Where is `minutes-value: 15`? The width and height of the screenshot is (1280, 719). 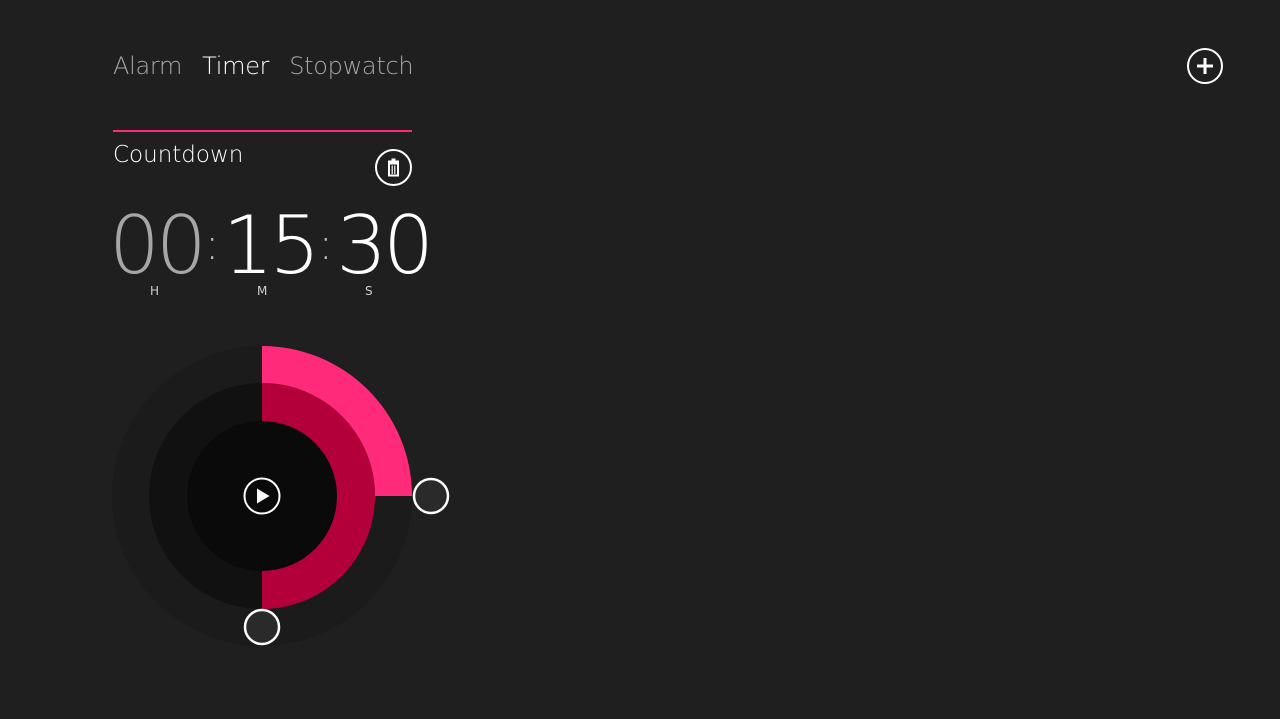
minutes-value: 15 is located at coordinates (272, 246).